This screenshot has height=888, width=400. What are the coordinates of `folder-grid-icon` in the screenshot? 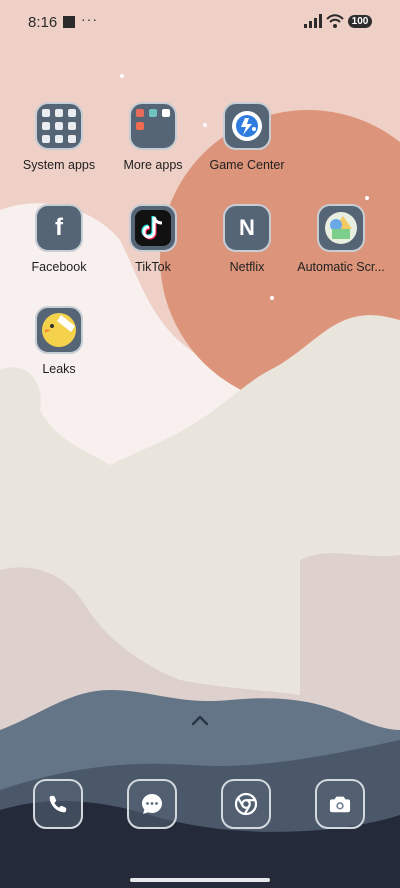 It's located at (59, 126).